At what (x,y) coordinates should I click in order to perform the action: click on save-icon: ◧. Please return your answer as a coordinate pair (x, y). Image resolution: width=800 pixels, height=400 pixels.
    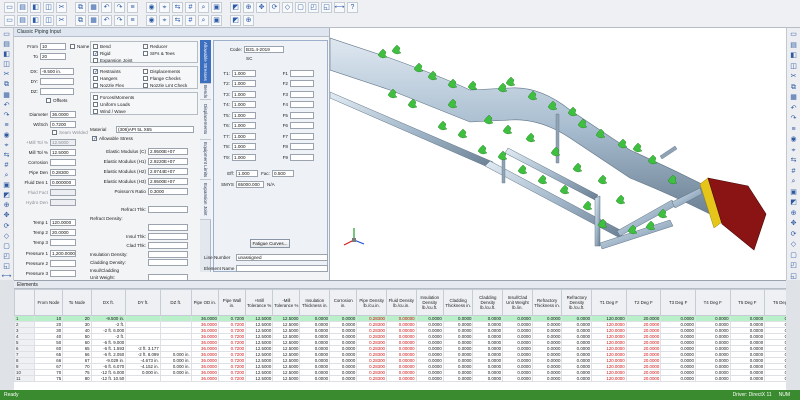
    Looking at the image, I should click on (35, 7).